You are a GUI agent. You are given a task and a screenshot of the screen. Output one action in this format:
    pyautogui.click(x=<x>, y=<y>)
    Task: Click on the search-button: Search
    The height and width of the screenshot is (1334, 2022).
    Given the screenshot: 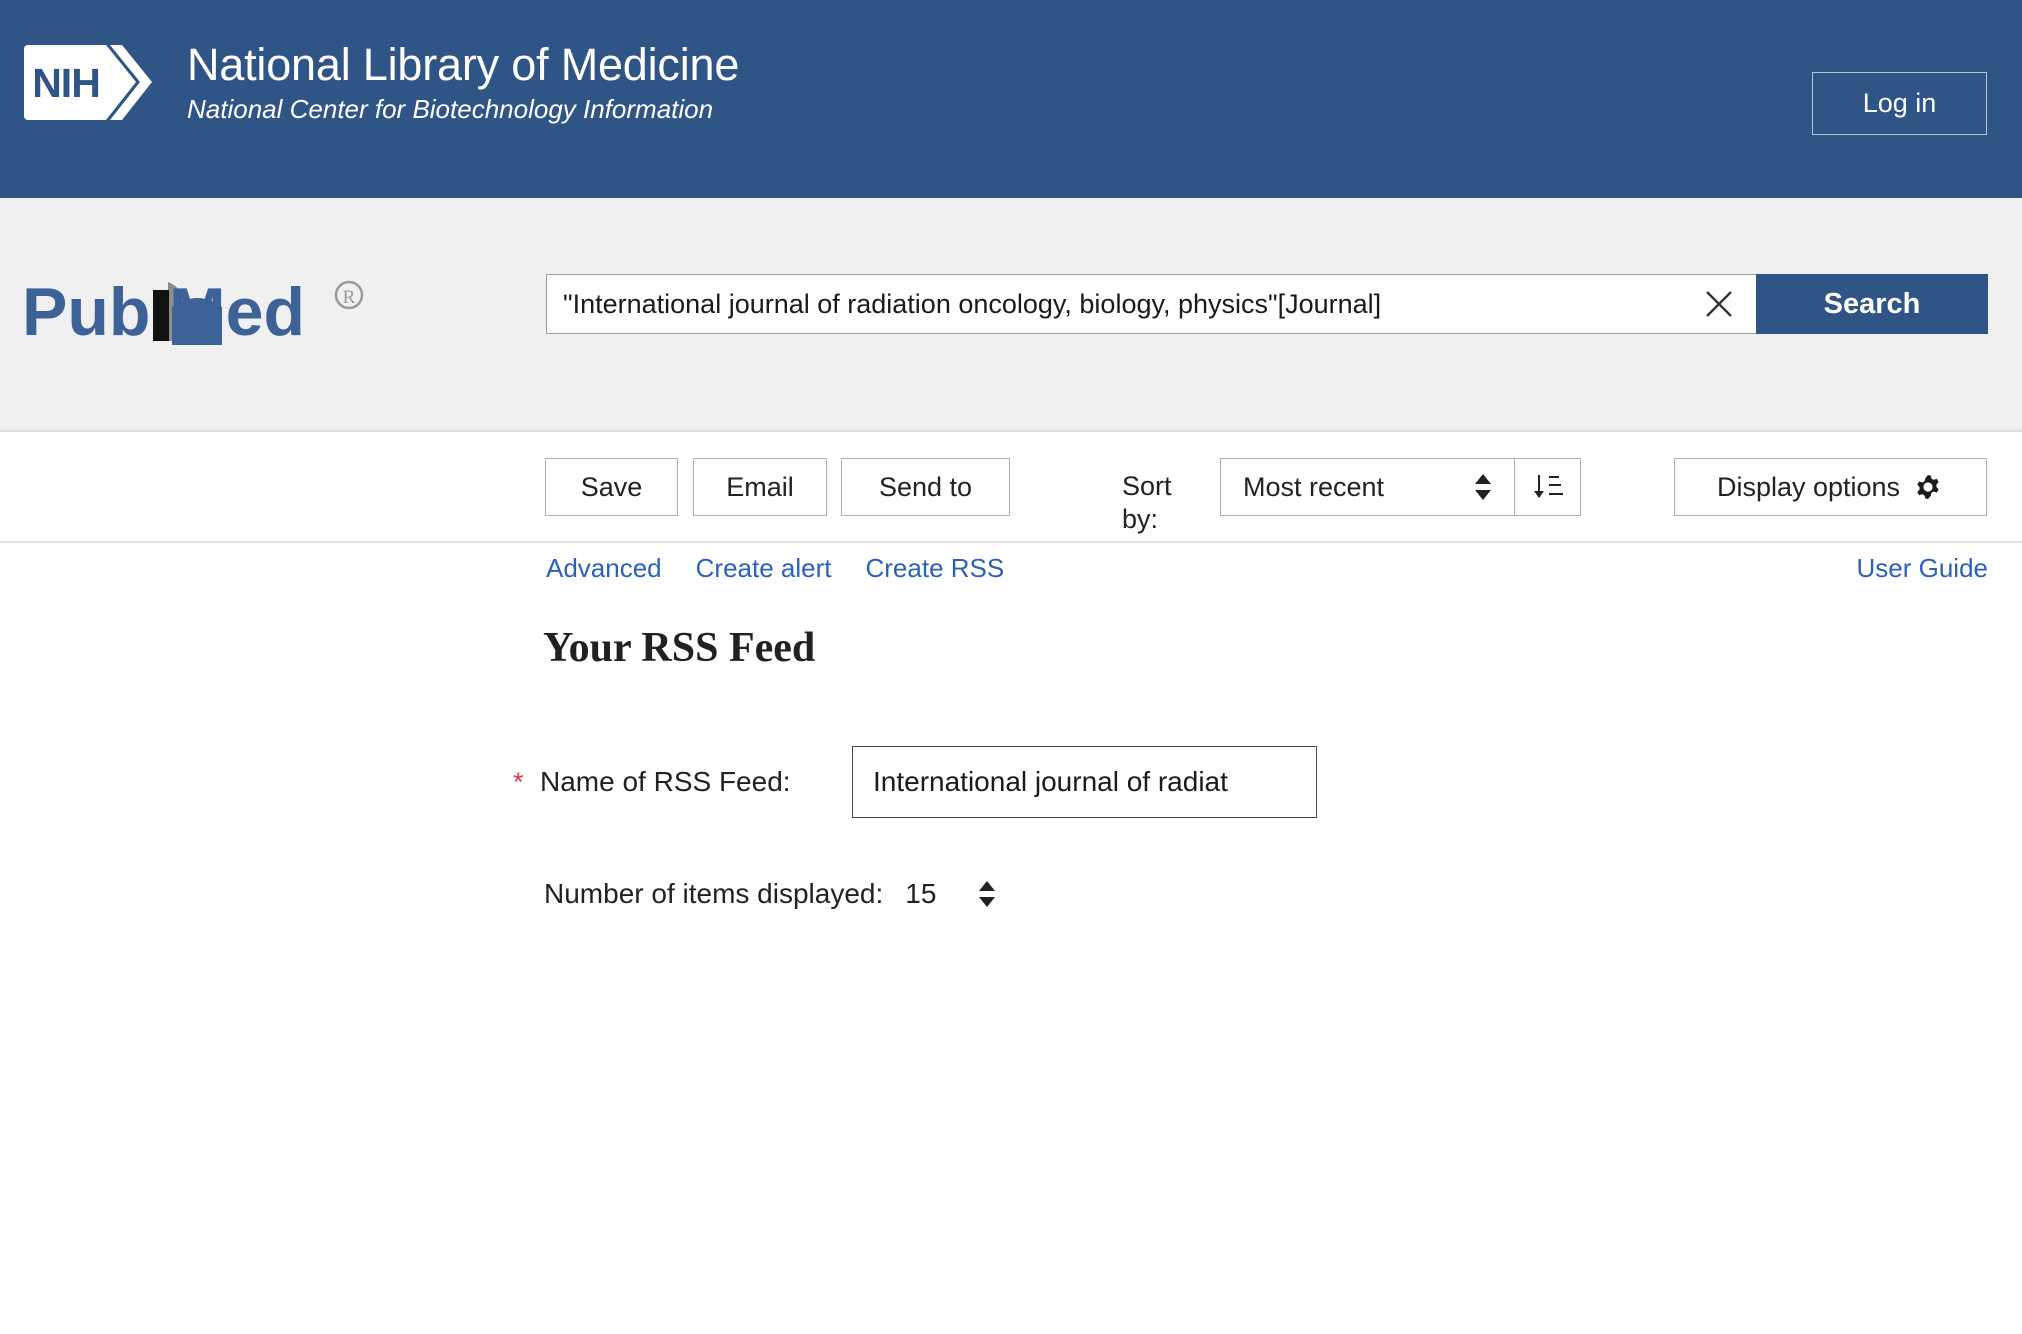 What is the action you would take?
    pyautogui.click(x=1872, y=304)
    